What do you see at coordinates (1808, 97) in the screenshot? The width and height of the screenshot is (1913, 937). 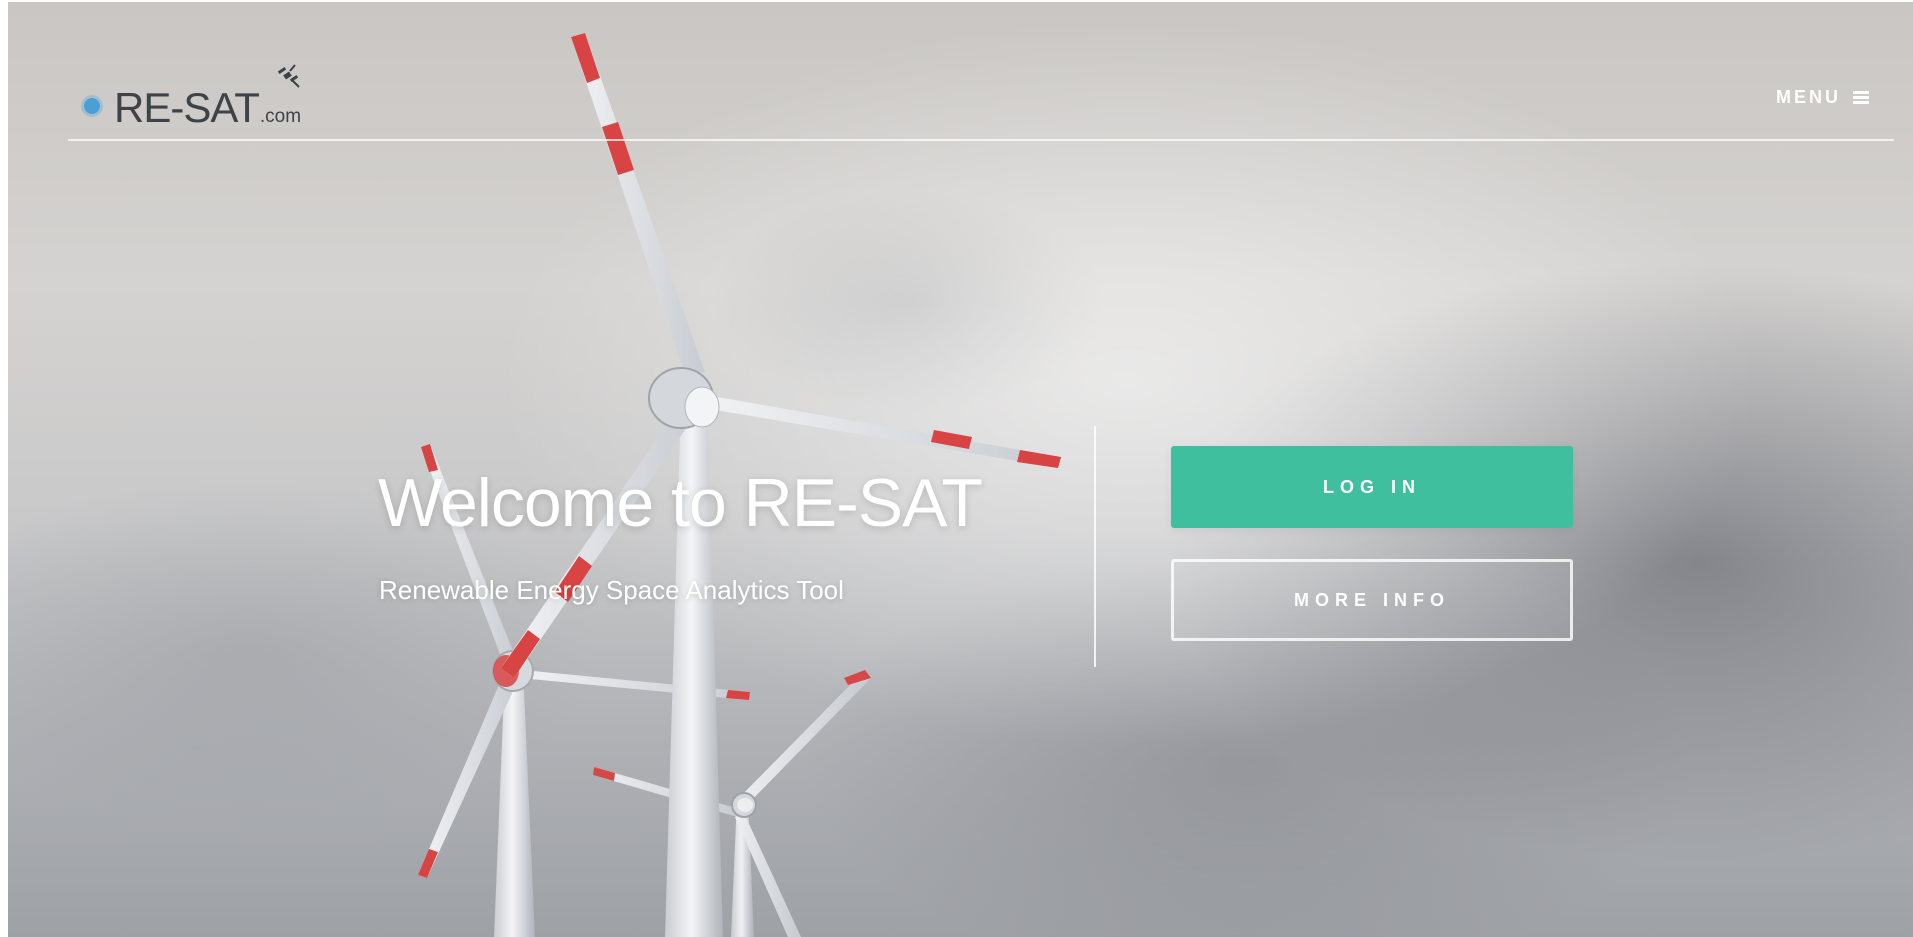 I see `menu-label: MENU` at bounding box center [1808, 97].